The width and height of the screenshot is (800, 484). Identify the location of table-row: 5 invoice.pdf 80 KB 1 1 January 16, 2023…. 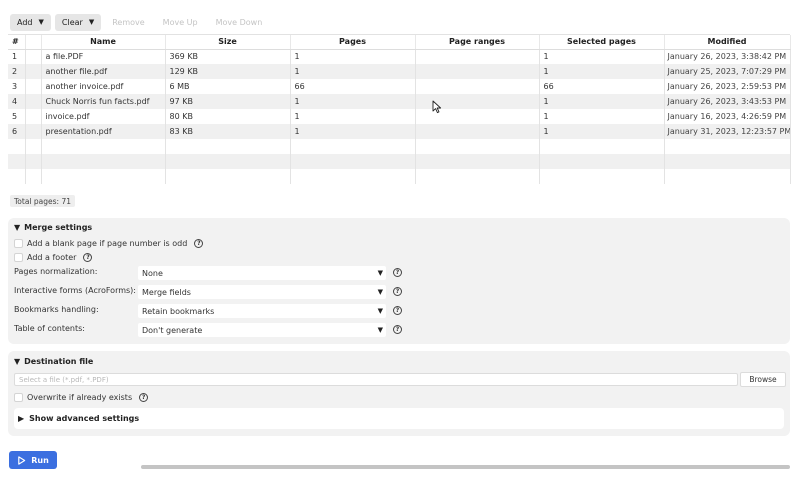
(399, 116).